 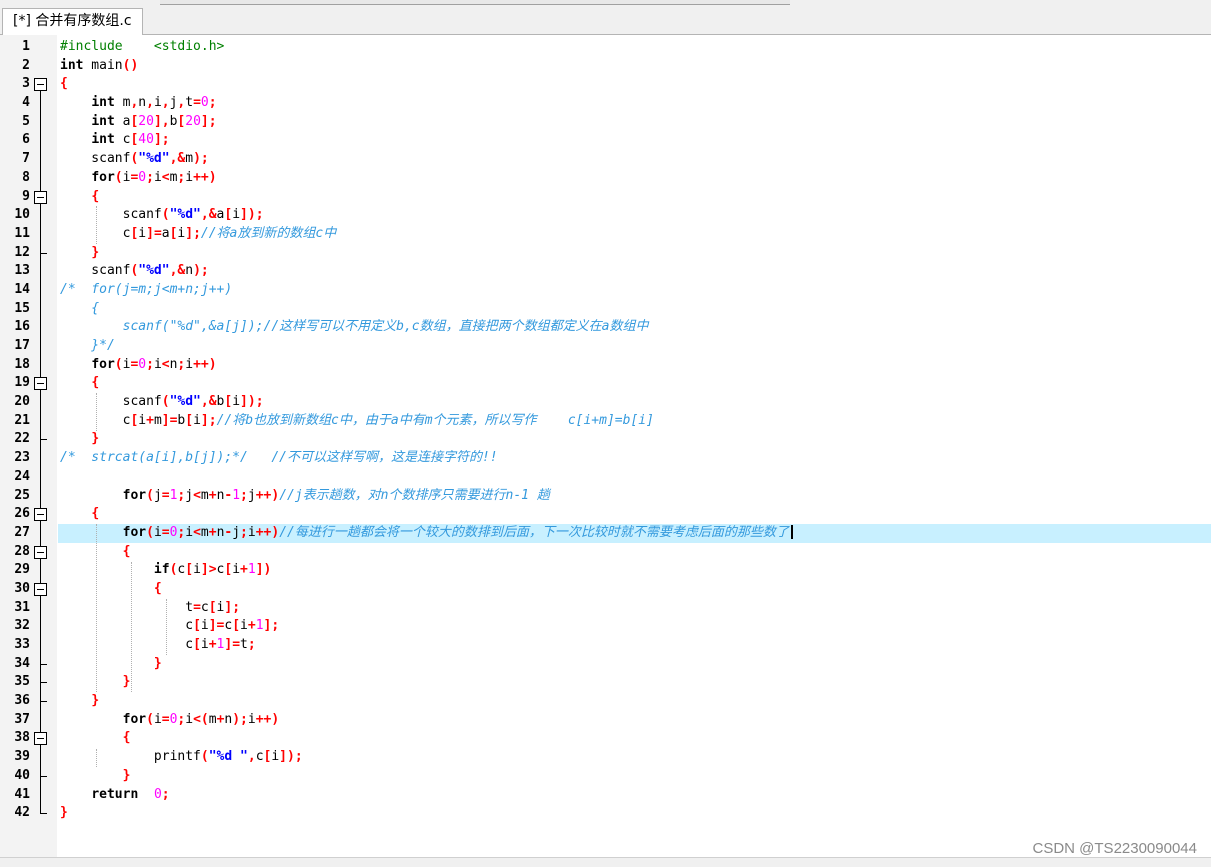 What do you see at coordinates (22, 738) in the screenshot?
I see `line-number: 38` at bounding box center [22, 738].